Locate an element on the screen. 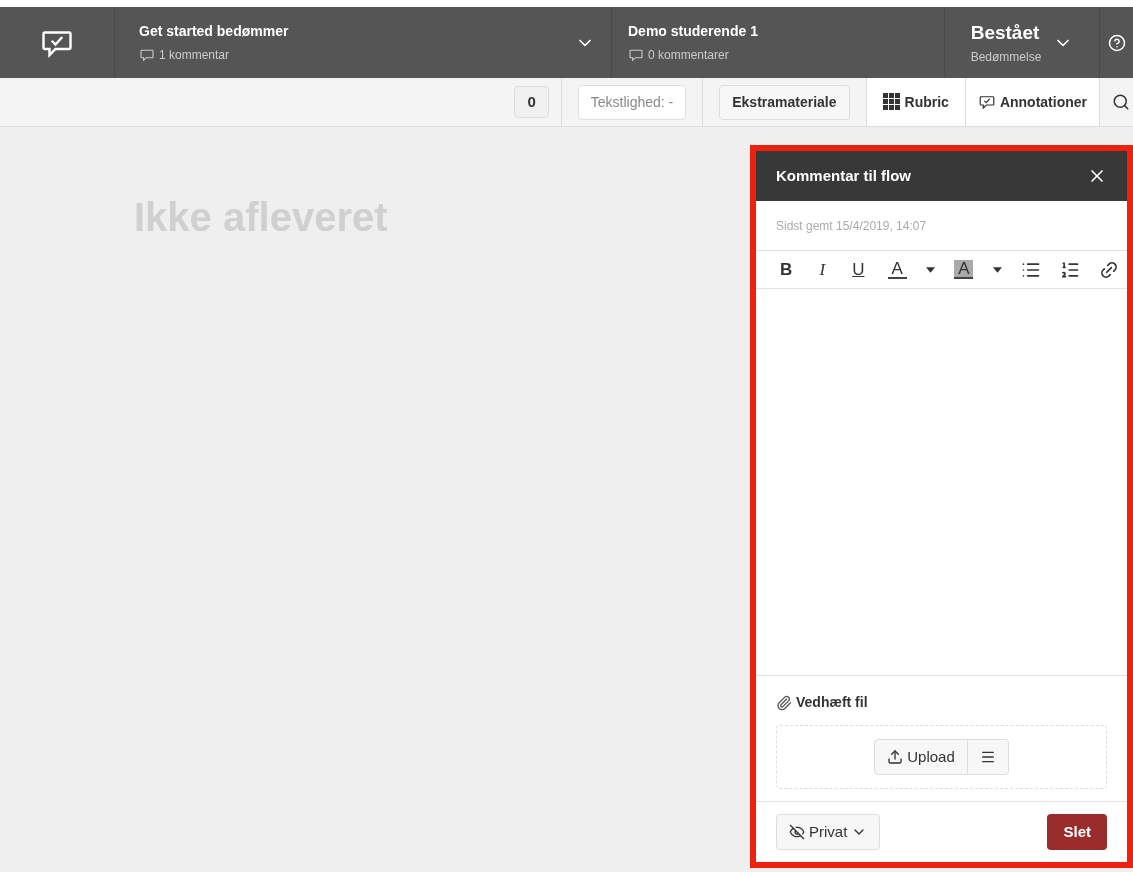  text-color-button: A is located at coordinates (897, 269).